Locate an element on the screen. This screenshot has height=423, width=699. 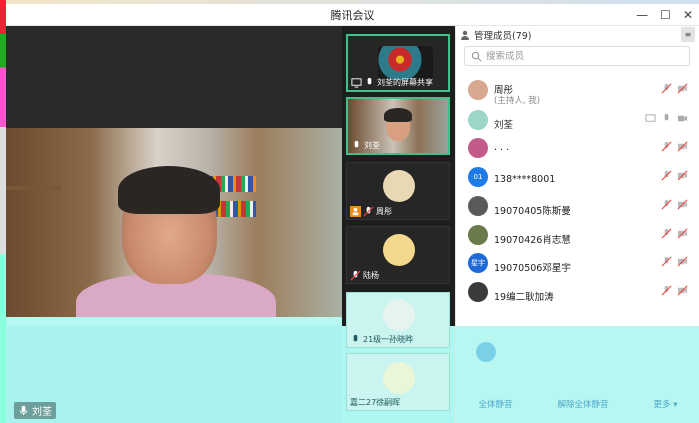
member-name: 刘荃 is located at coordinates (504, 125).